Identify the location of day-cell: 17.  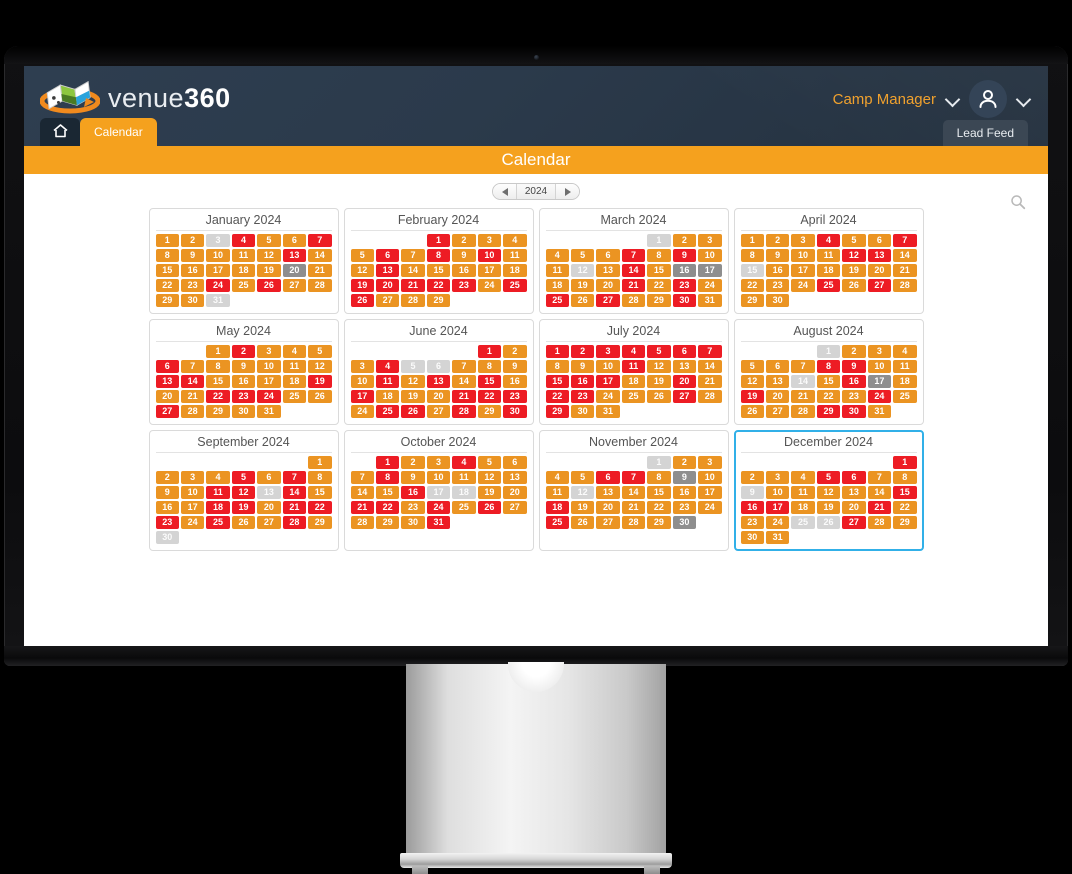
(710, 492).